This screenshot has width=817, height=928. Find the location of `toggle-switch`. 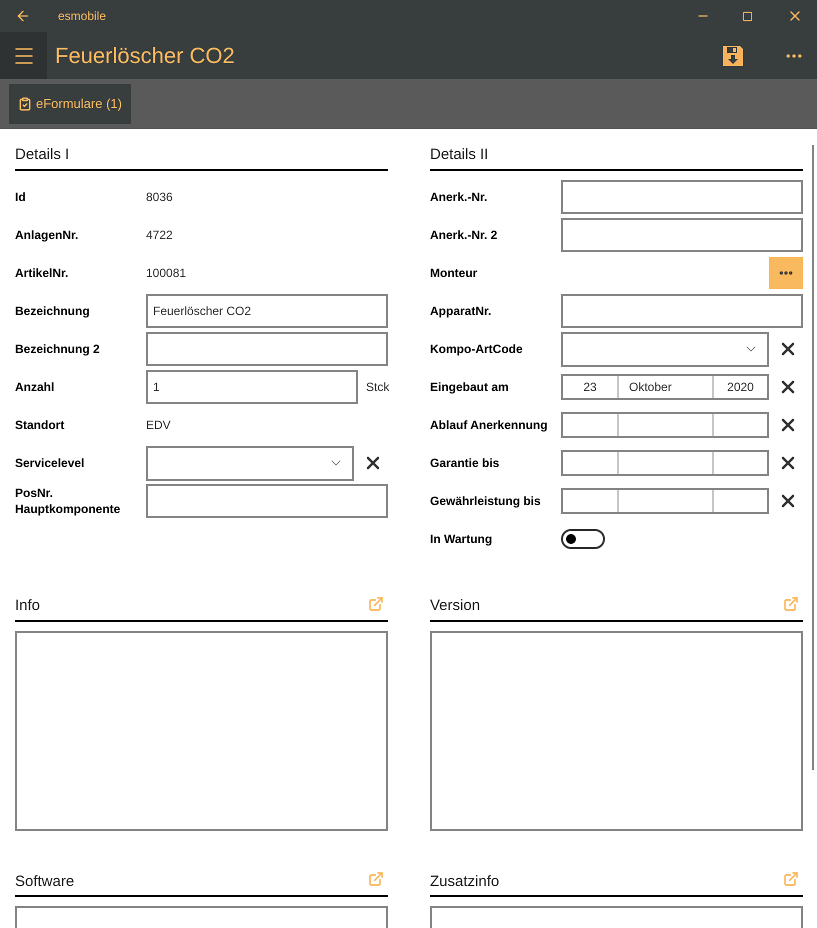

toggle-switch is located at coordinates (583, 539).